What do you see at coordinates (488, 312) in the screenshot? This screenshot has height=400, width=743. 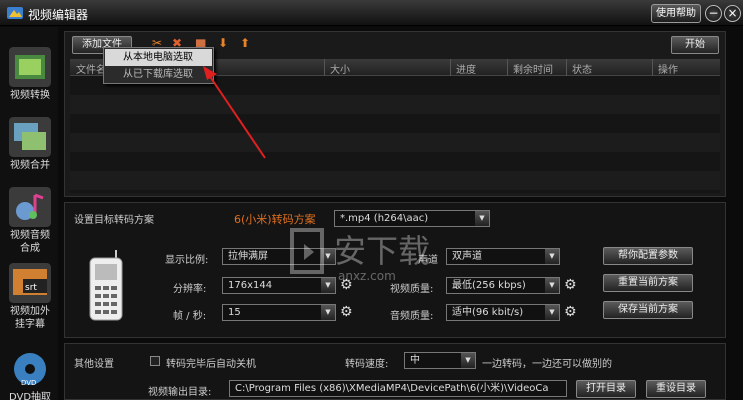 I see `audio-quality-select-value: 适中(96 kbit/s)` at bounding box center [488, 312].